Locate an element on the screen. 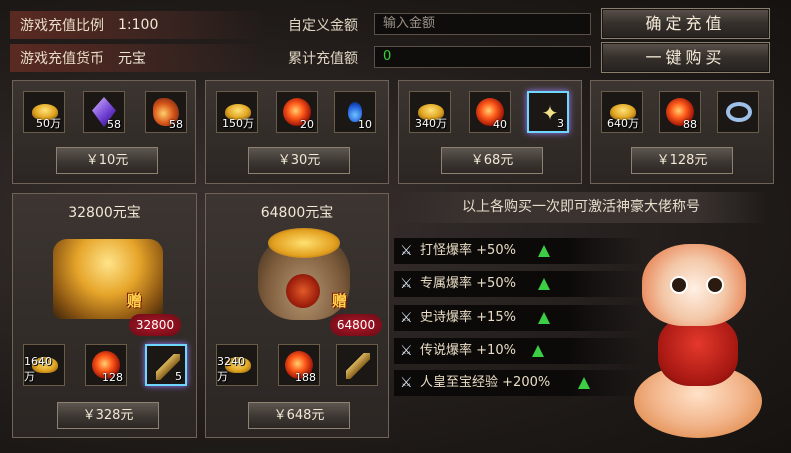  pack-panel-68: 340万 40 ✦ 3 ￥68元 is located at coordinates (490, 132).